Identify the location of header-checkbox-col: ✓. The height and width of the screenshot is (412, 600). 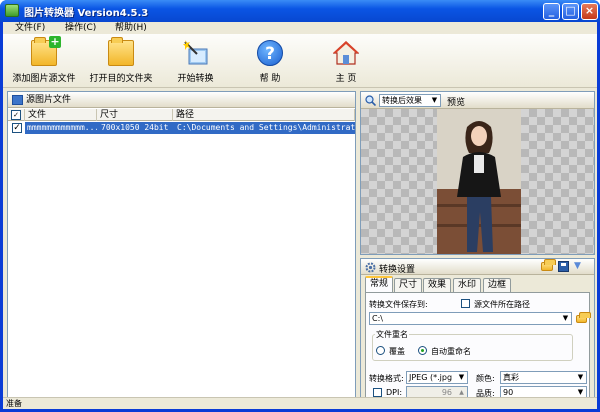
(16, 115).